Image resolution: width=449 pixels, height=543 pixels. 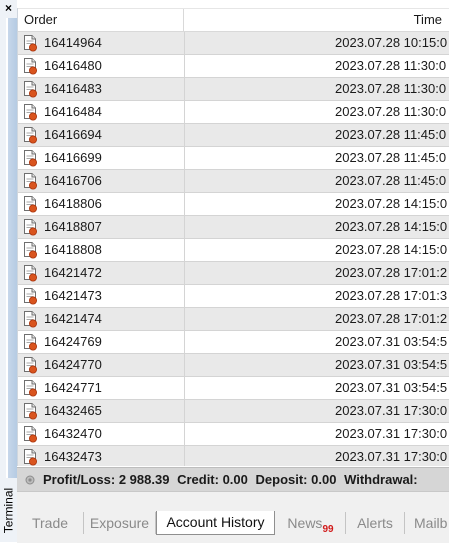 What do you see at coordinates (73, 157) in the screenshot?
I see `order-number: 16416699` at bounding box center [73, 157].